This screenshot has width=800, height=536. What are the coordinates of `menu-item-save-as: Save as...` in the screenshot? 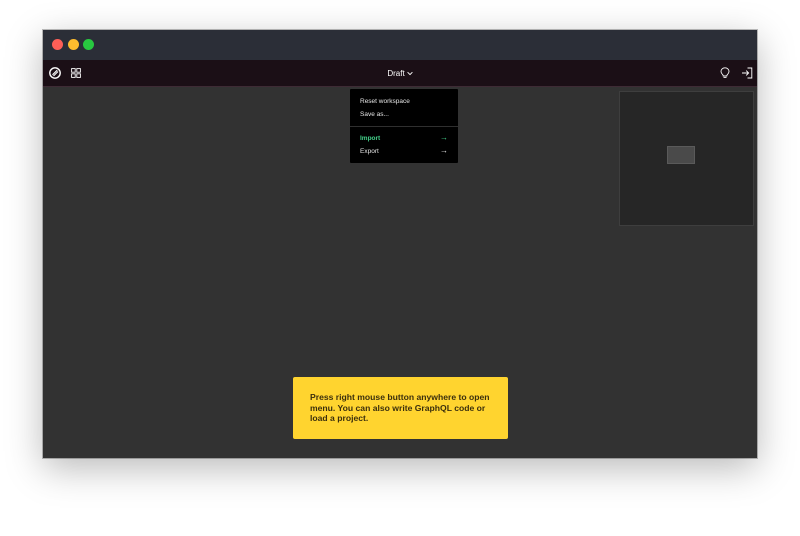 It's located at (404, 114).